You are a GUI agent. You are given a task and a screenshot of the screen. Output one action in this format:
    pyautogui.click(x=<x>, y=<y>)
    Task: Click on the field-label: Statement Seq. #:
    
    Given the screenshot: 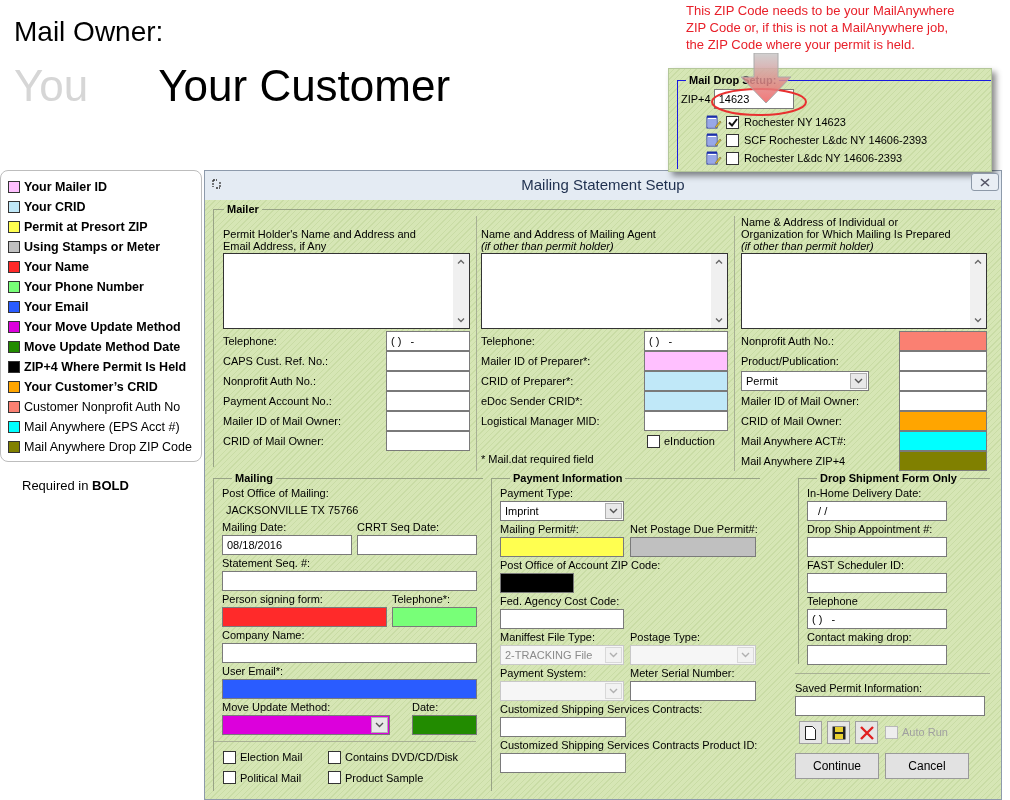 What is the action you would take?
    pyautogui.click(x=266, y=563)
    